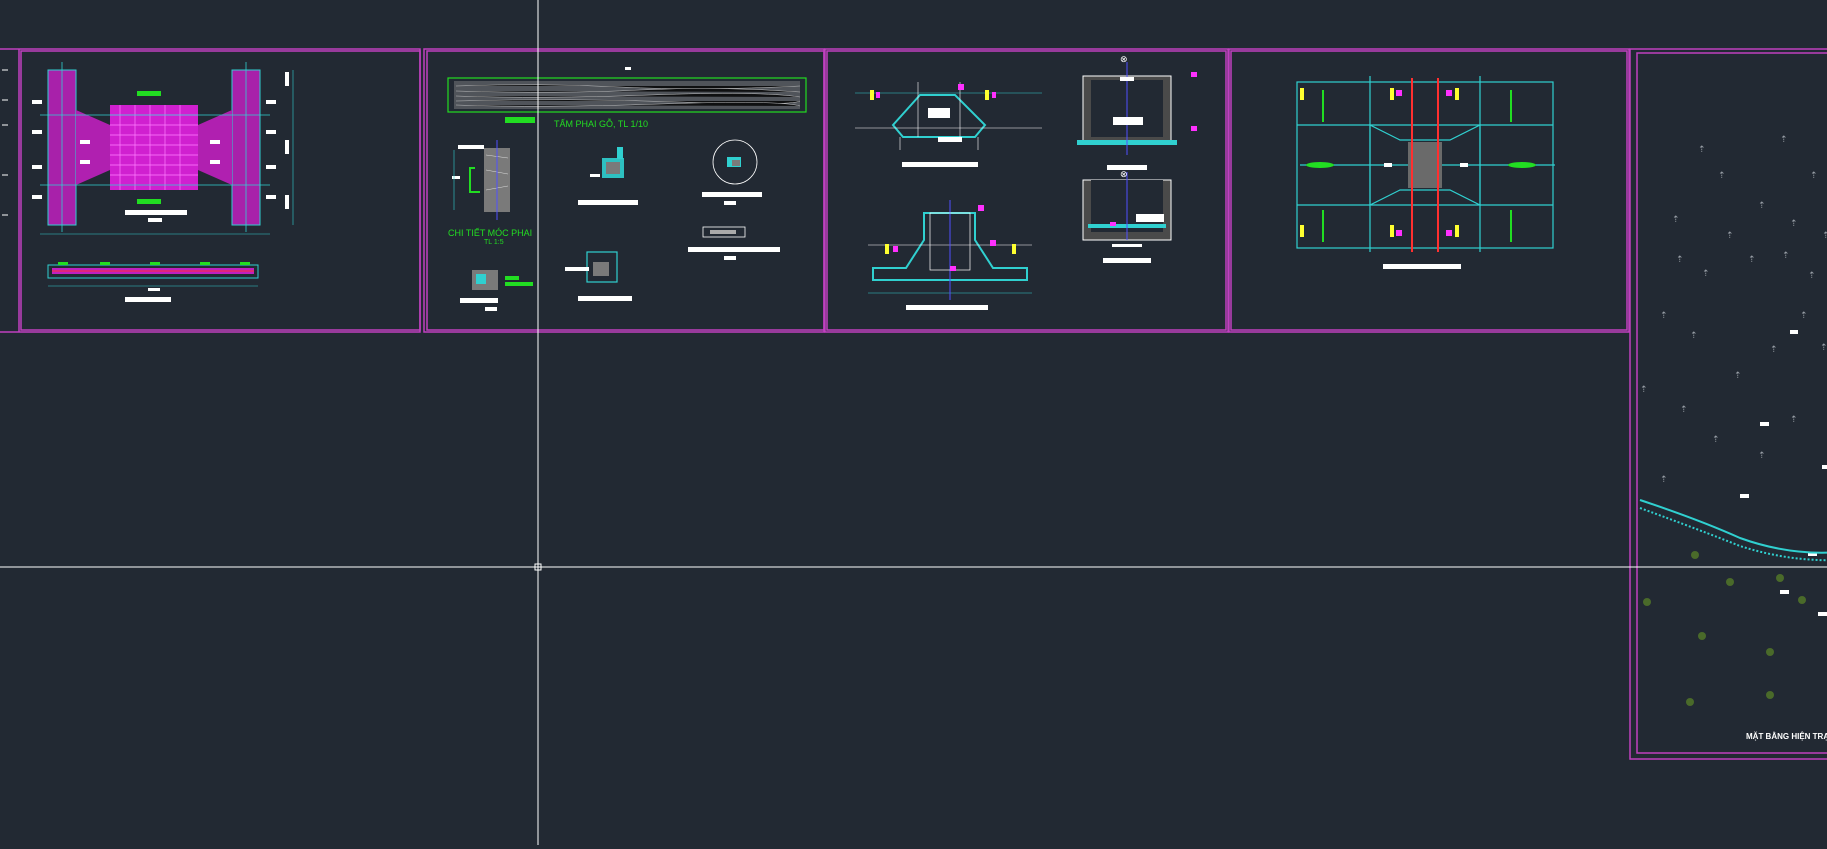 This screenshot has width=1827, height=849. Describe the element at coordinates (1425, 172) in the screenshot. I see `sheet-4-sluice-plan` at that location.